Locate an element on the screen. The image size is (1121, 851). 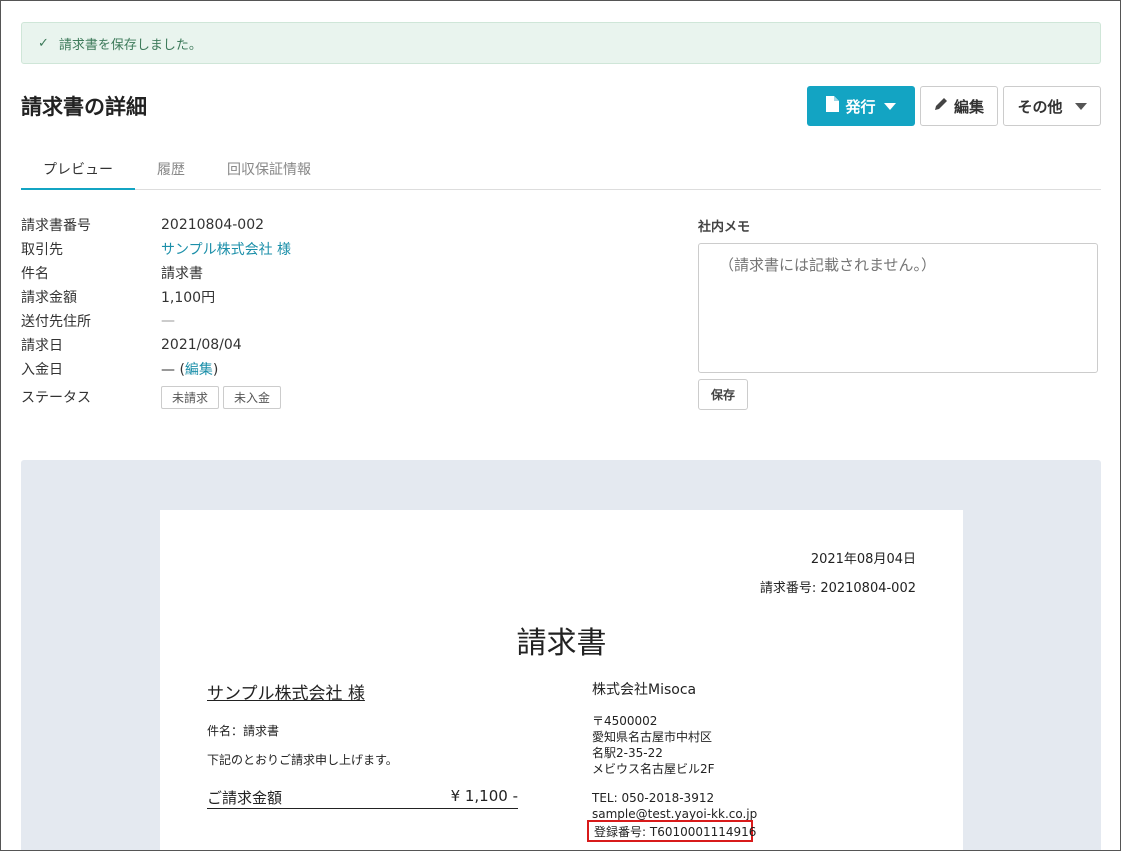
edit-button-label: 編集 is located at coordinates (968, 106).